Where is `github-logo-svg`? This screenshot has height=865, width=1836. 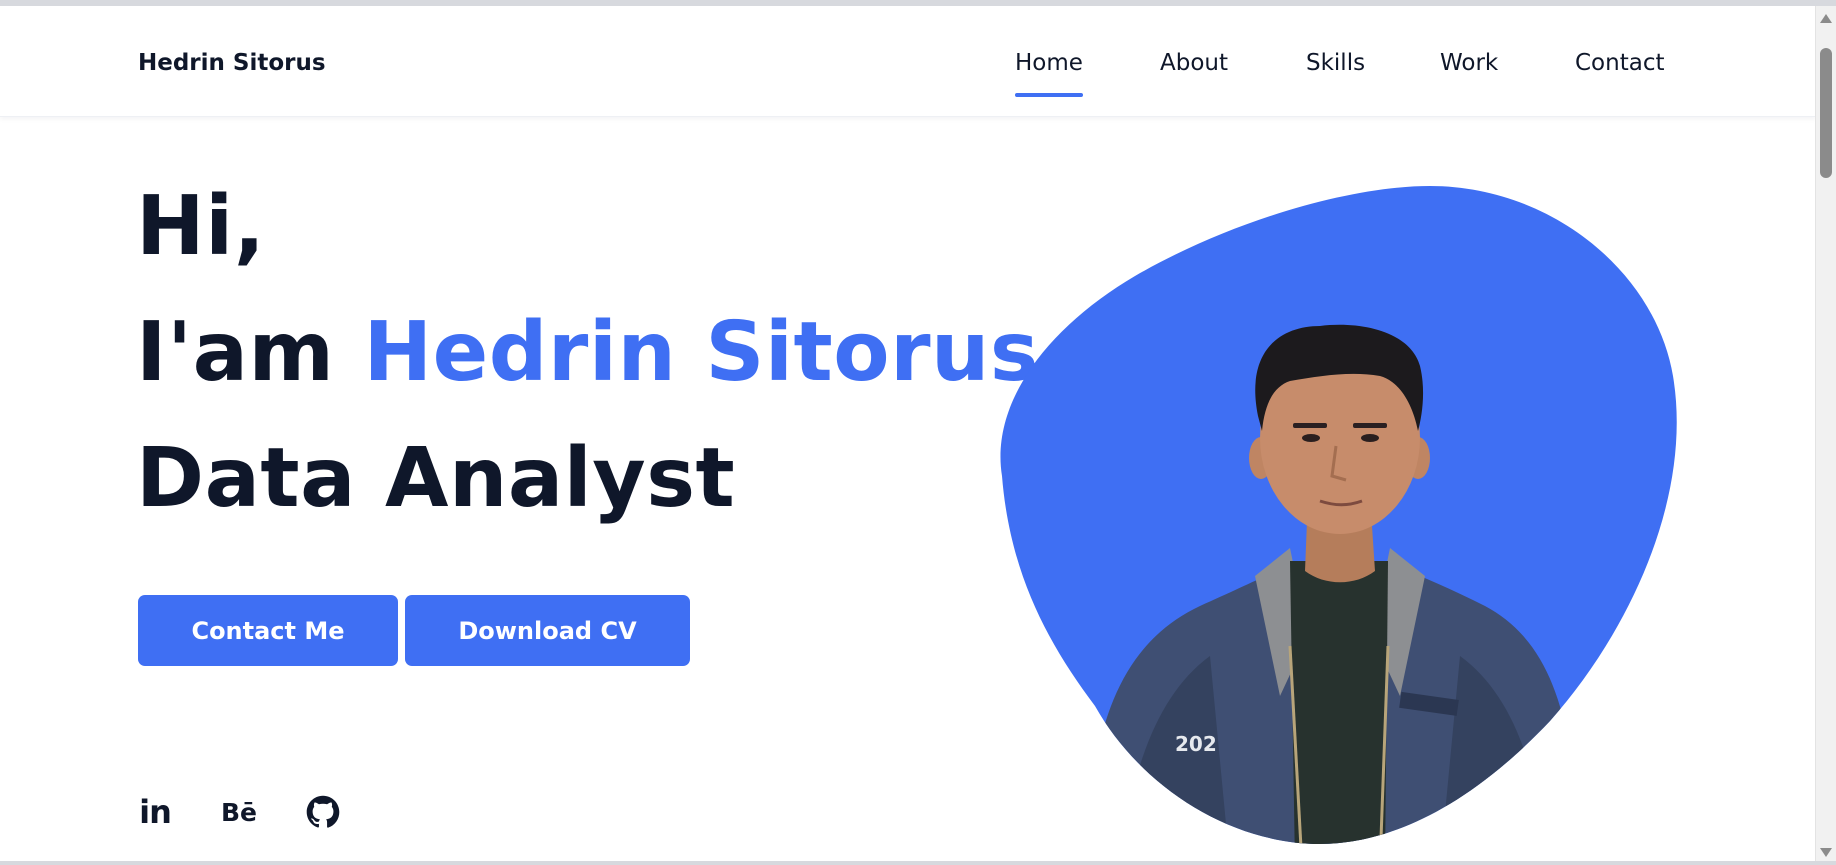
github-logo-svg is located at coordinates (323, 811).